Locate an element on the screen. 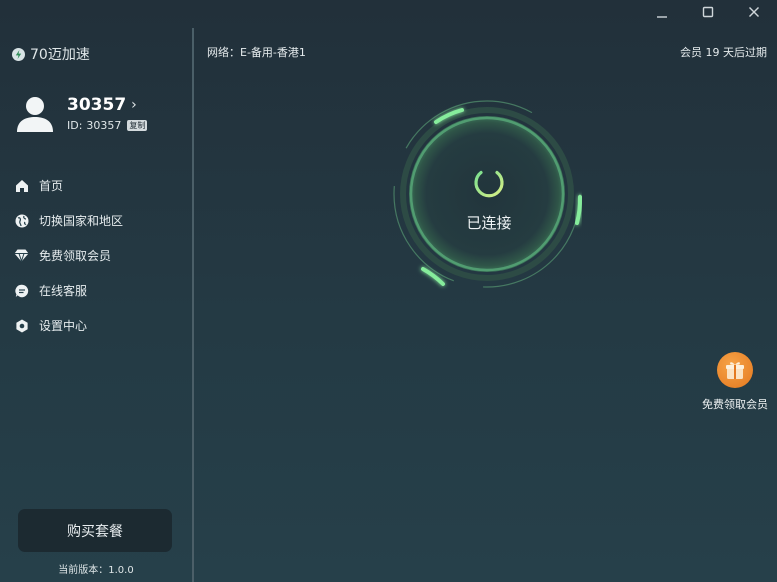  brand: 70迈加速 is located at coordinates (51, 54).